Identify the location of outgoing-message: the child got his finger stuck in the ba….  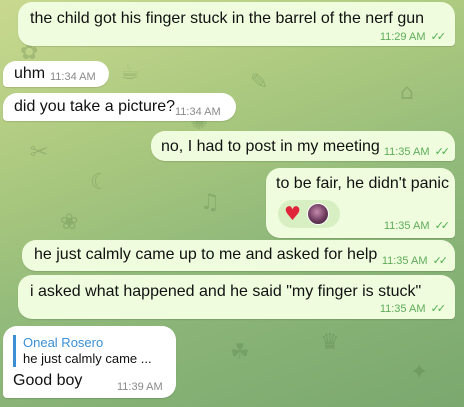
(236, 24).